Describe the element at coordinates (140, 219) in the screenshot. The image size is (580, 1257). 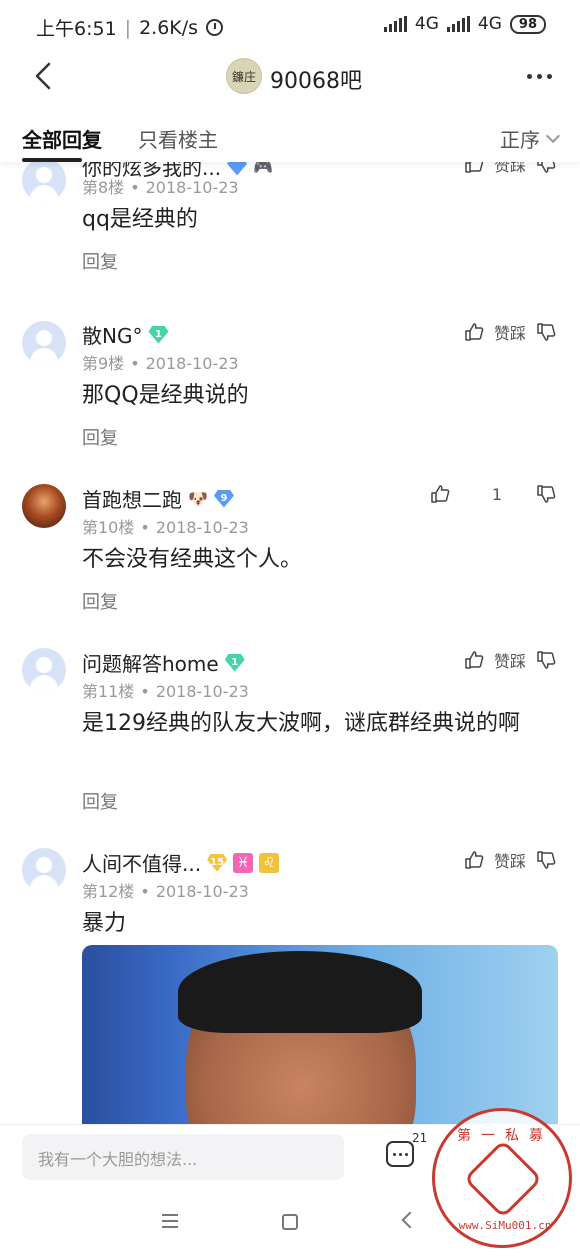
I see `reply-text: qq是经典的` at that location.